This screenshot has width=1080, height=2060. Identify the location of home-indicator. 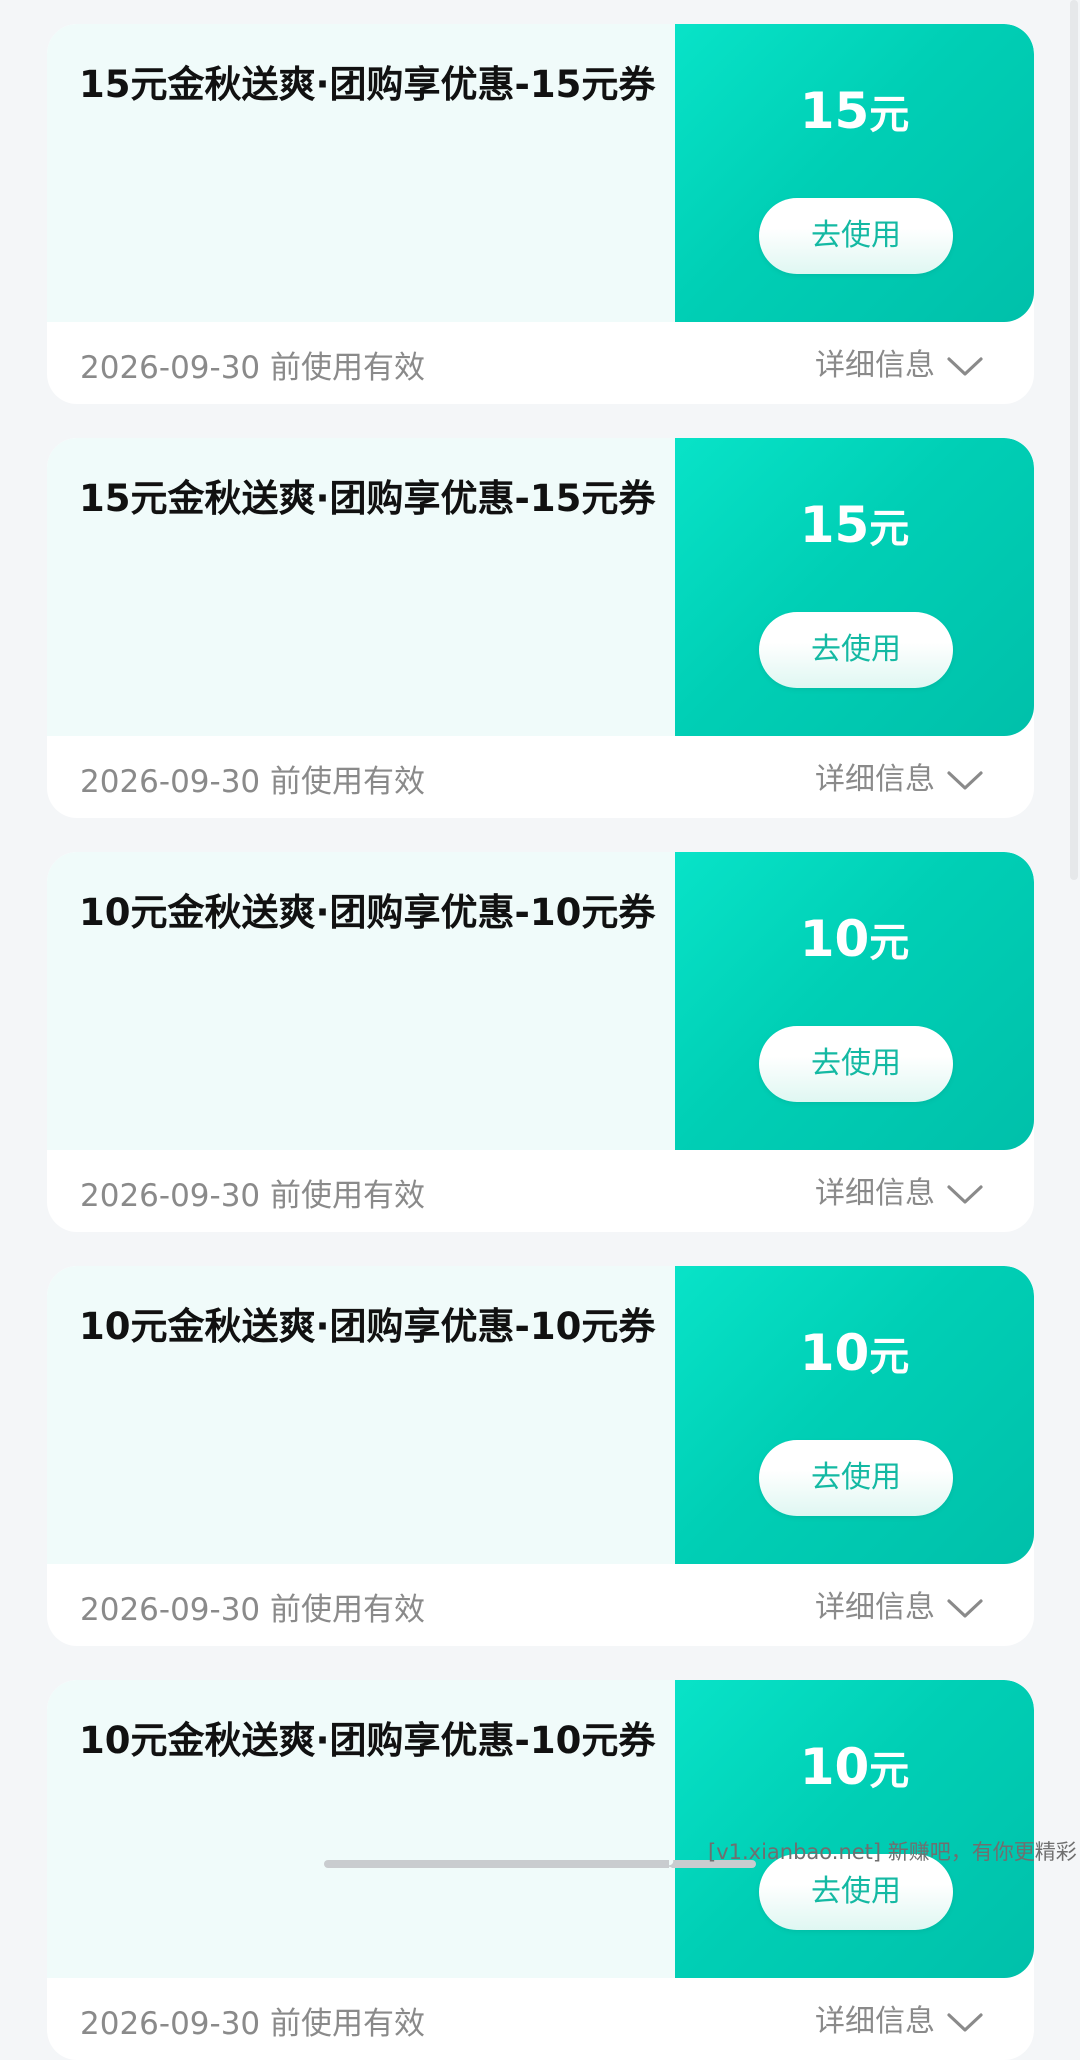
(540, 1864).